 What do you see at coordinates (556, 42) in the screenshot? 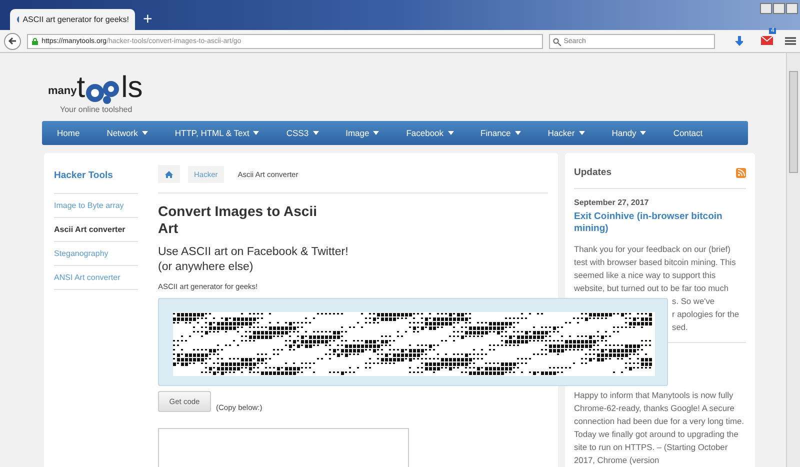
I see `search-icon` at bounding box center [556, 42].